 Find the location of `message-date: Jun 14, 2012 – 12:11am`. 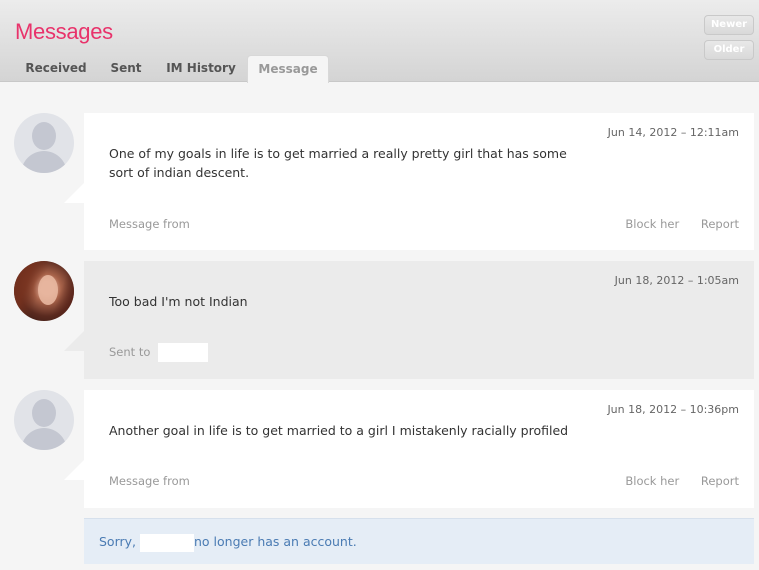

message-date: Jun 14, 2012 – 12:11am is located at coordinates (673, 132).